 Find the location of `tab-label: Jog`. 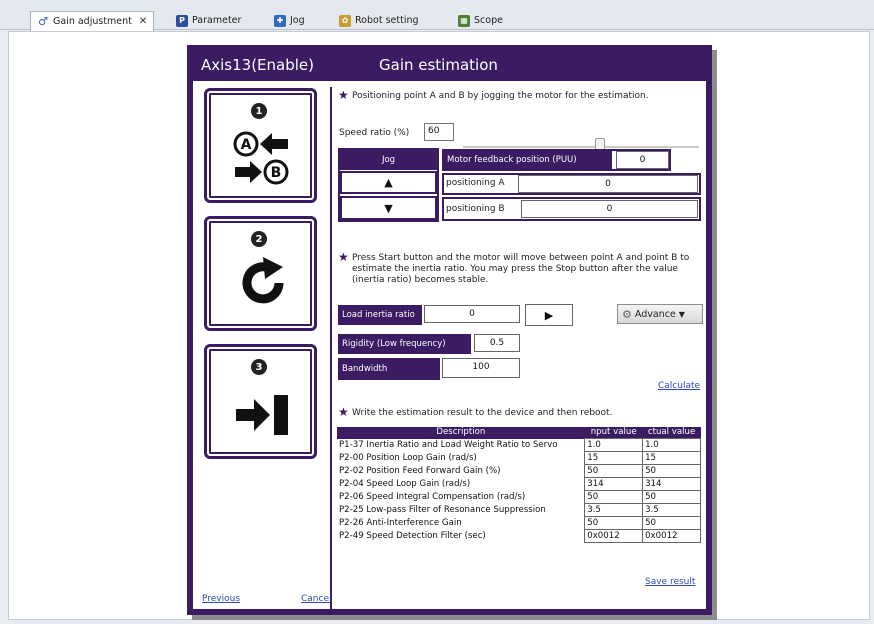

tab-label: Jog is located at coordinates (297, 20).